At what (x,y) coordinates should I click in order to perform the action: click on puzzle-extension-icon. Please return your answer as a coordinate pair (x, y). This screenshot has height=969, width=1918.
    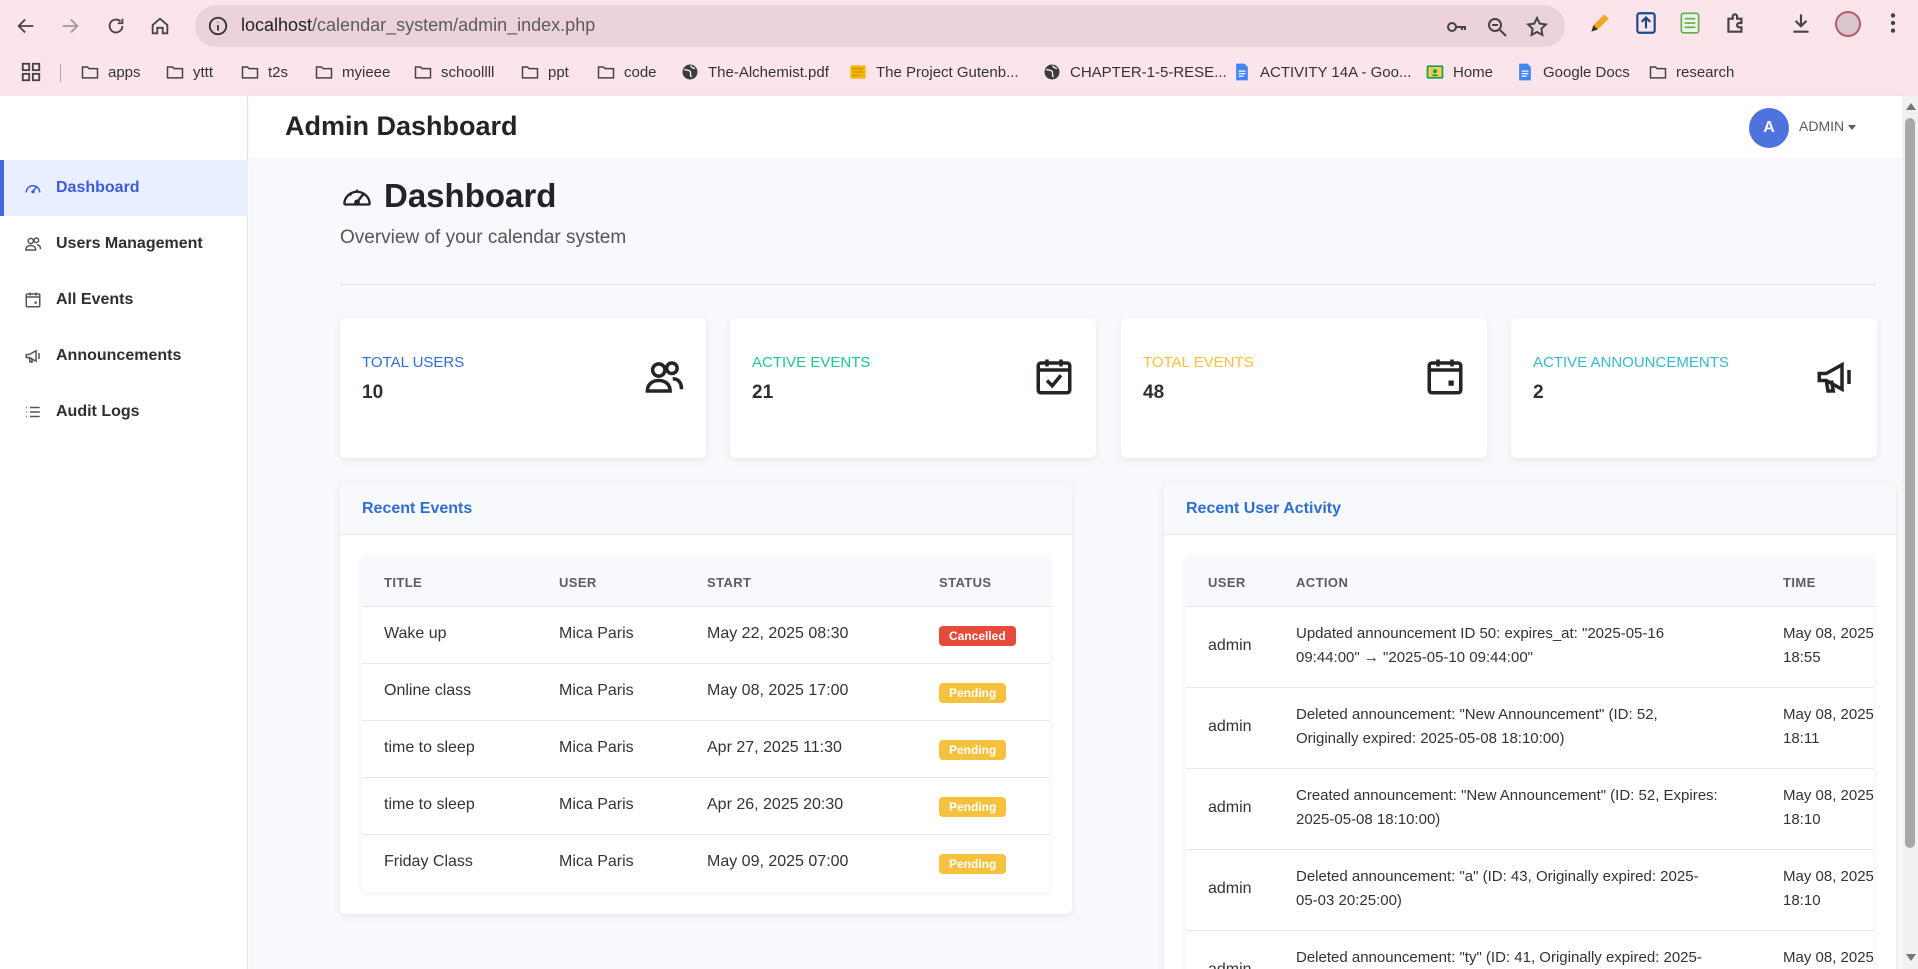
    Looking at the image, I should click on (1736, 23).